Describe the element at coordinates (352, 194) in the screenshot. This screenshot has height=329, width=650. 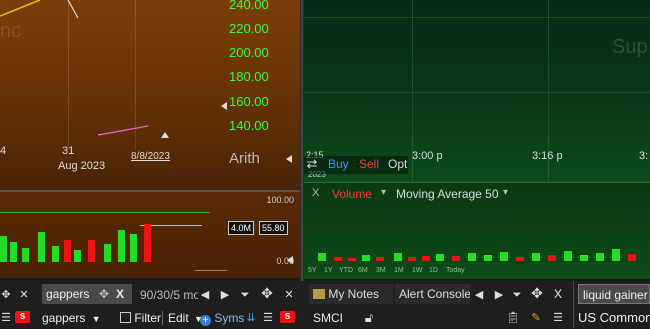
I see `study-volume-label: Volume` at that location.